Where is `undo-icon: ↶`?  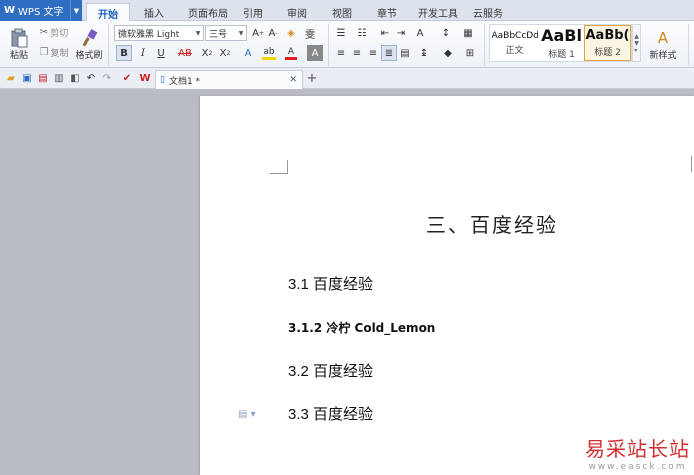 undo-icon: ↶ is located at coordinates (91, 78).